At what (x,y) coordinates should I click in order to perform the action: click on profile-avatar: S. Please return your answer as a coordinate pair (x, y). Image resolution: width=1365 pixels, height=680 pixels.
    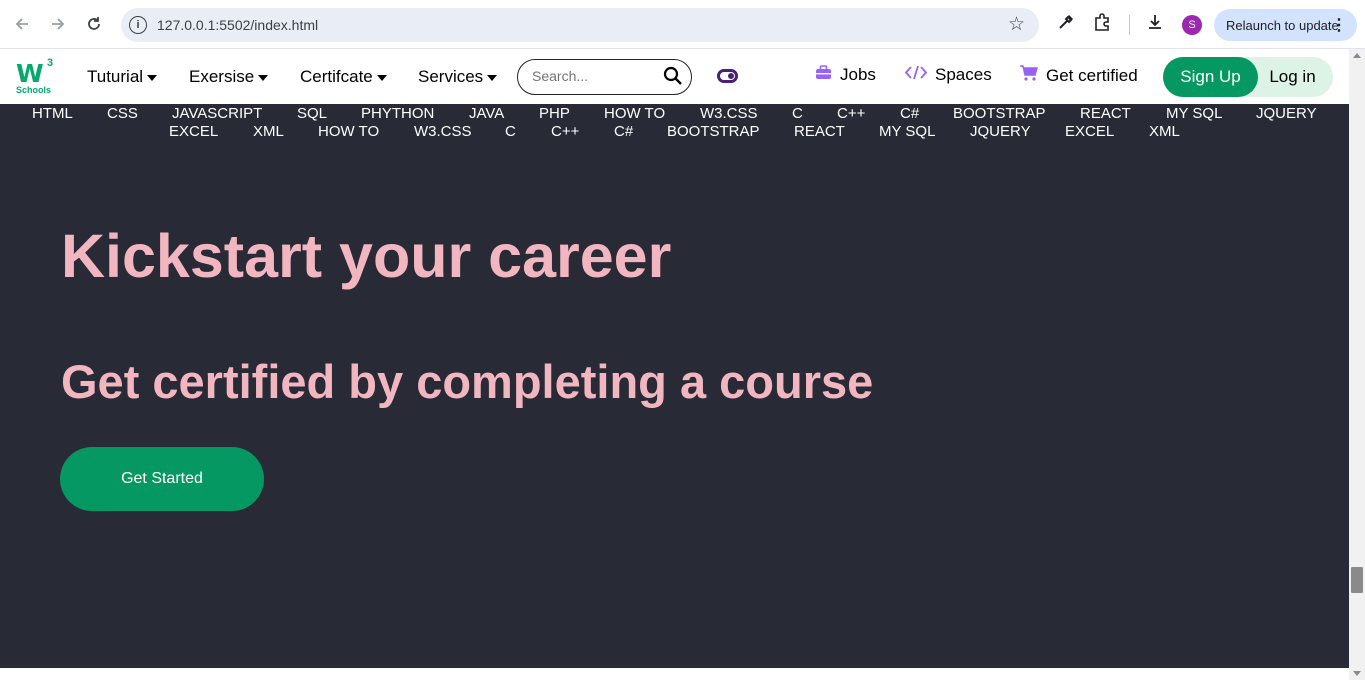
    Looking at the image, I should click on (1192, 25).